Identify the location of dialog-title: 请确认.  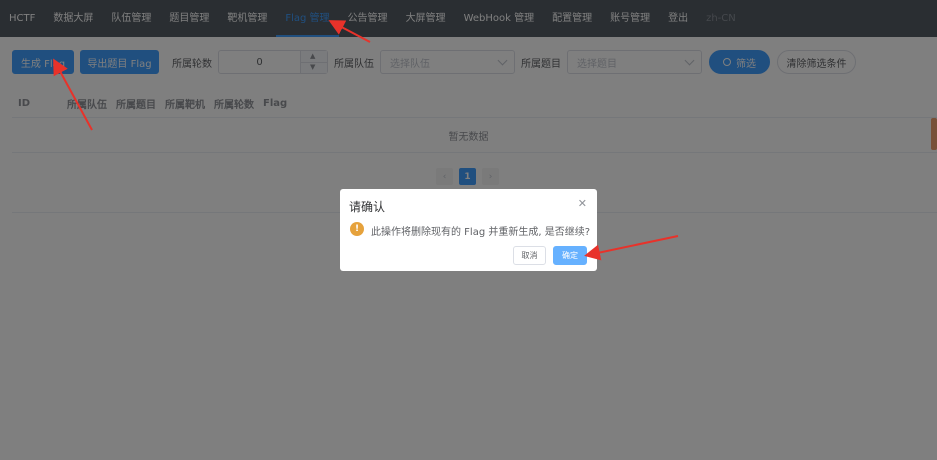
(367, 207).